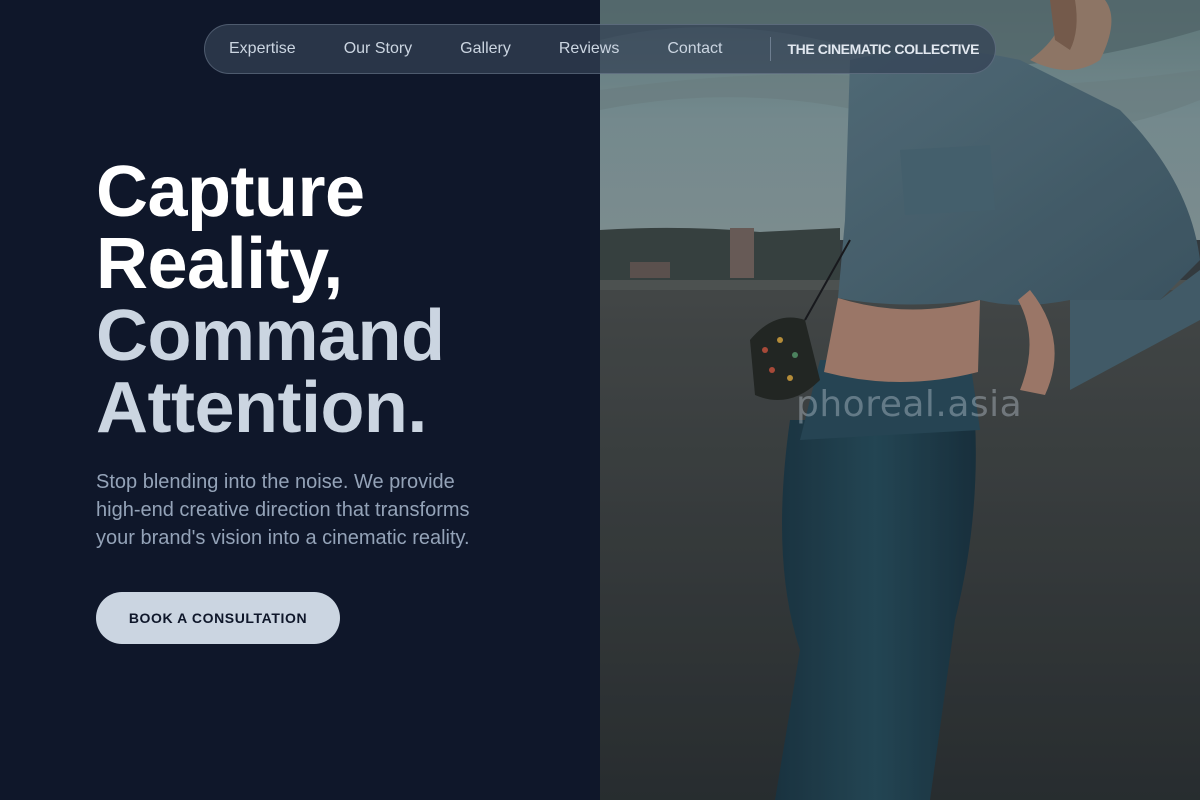  What do you see at coordinates (262, 49) in the screenshot?
I see `nav-link-expertise: Expertise` at bounding box center [262, 49].